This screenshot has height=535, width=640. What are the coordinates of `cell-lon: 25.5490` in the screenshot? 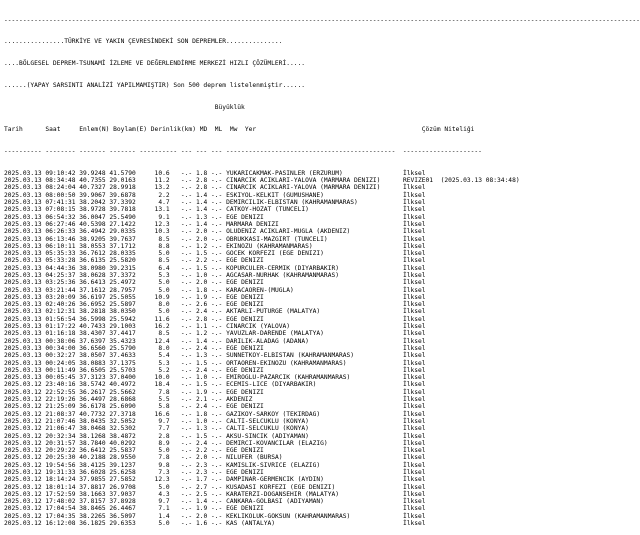 It's located at (124, 217).